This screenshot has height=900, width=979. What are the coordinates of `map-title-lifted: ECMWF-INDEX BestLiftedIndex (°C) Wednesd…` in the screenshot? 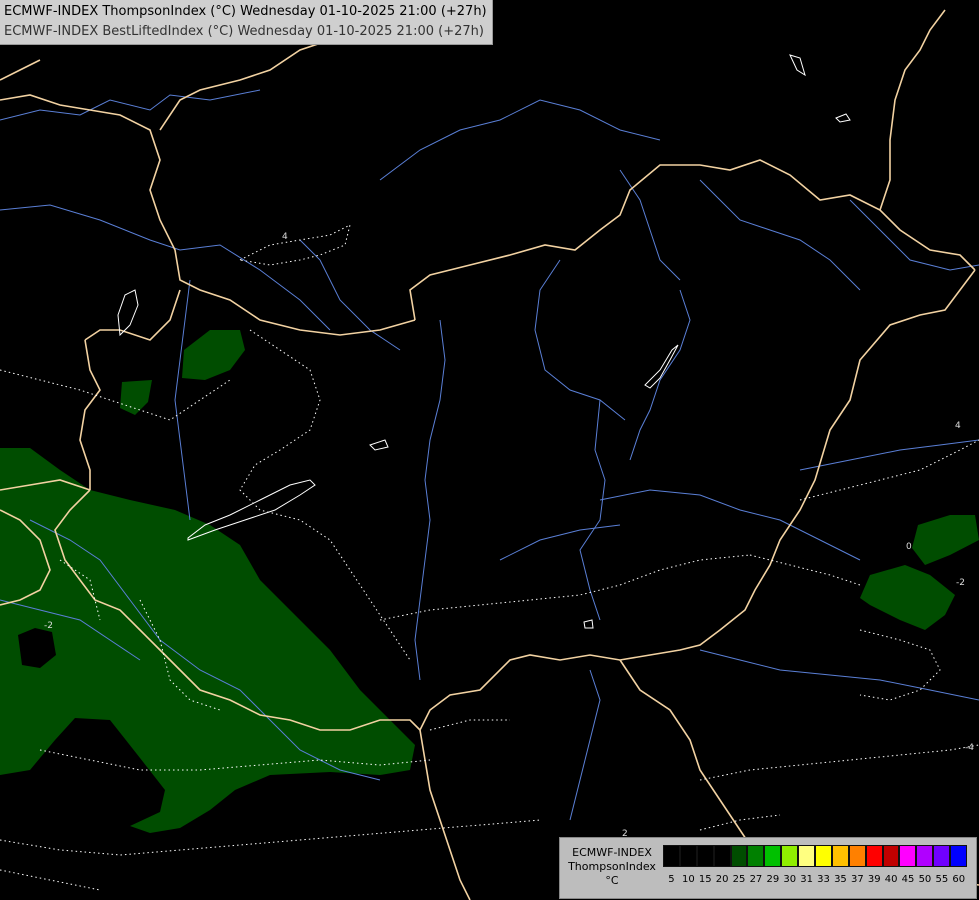 It's located at (244, 31).